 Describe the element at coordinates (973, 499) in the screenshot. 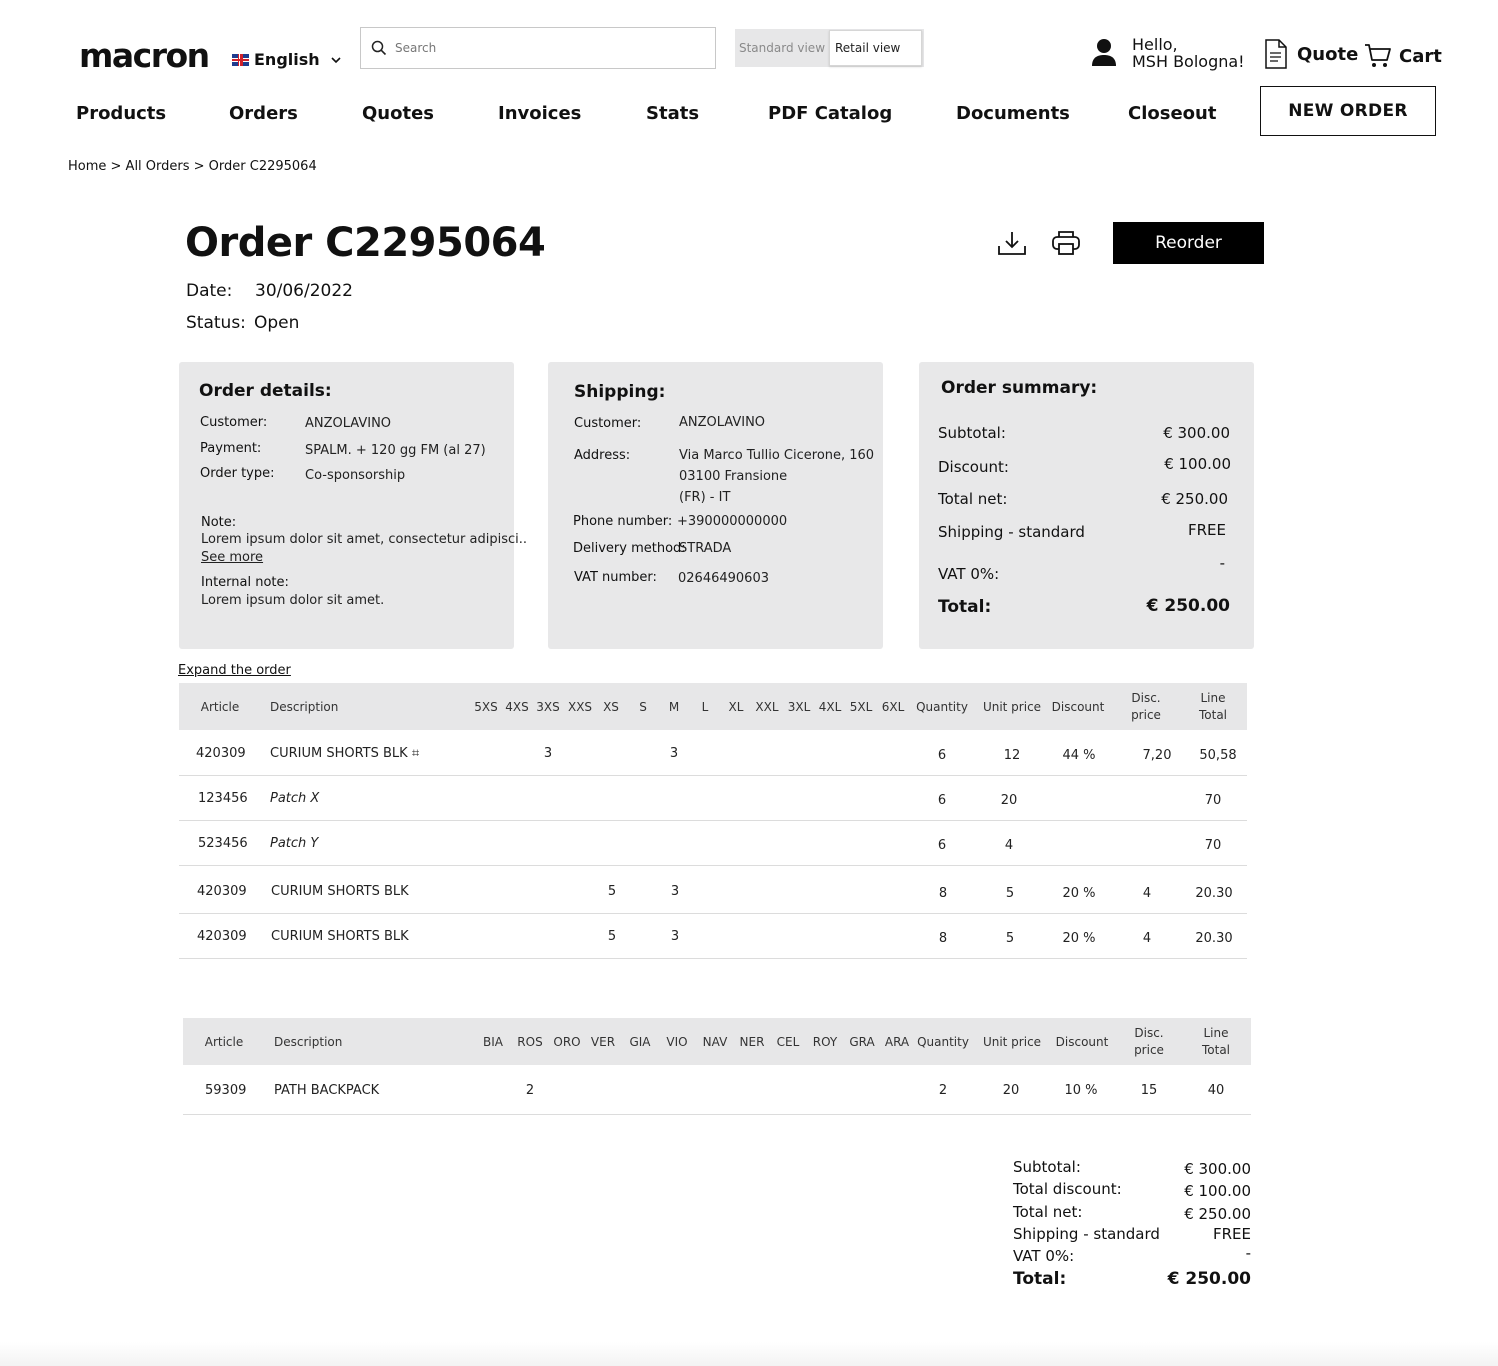

I see `summary-total-net-label: Total net:` at that location.